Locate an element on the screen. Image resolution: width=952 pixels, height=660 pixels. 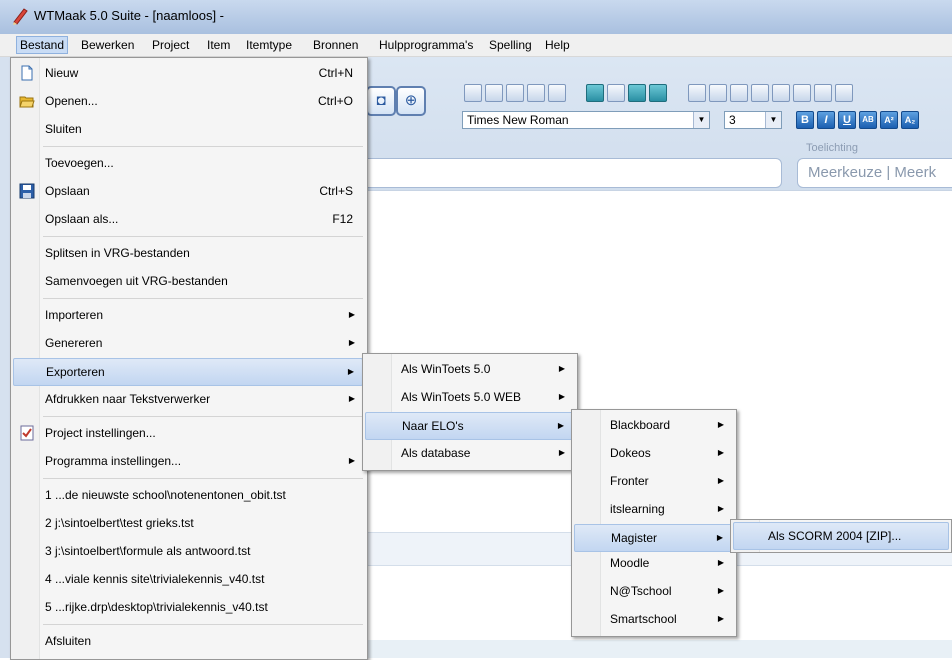
menu-item-samenvoegen: Samenvoegen uit VRG-bestanden is located at coordinates (188, 281).